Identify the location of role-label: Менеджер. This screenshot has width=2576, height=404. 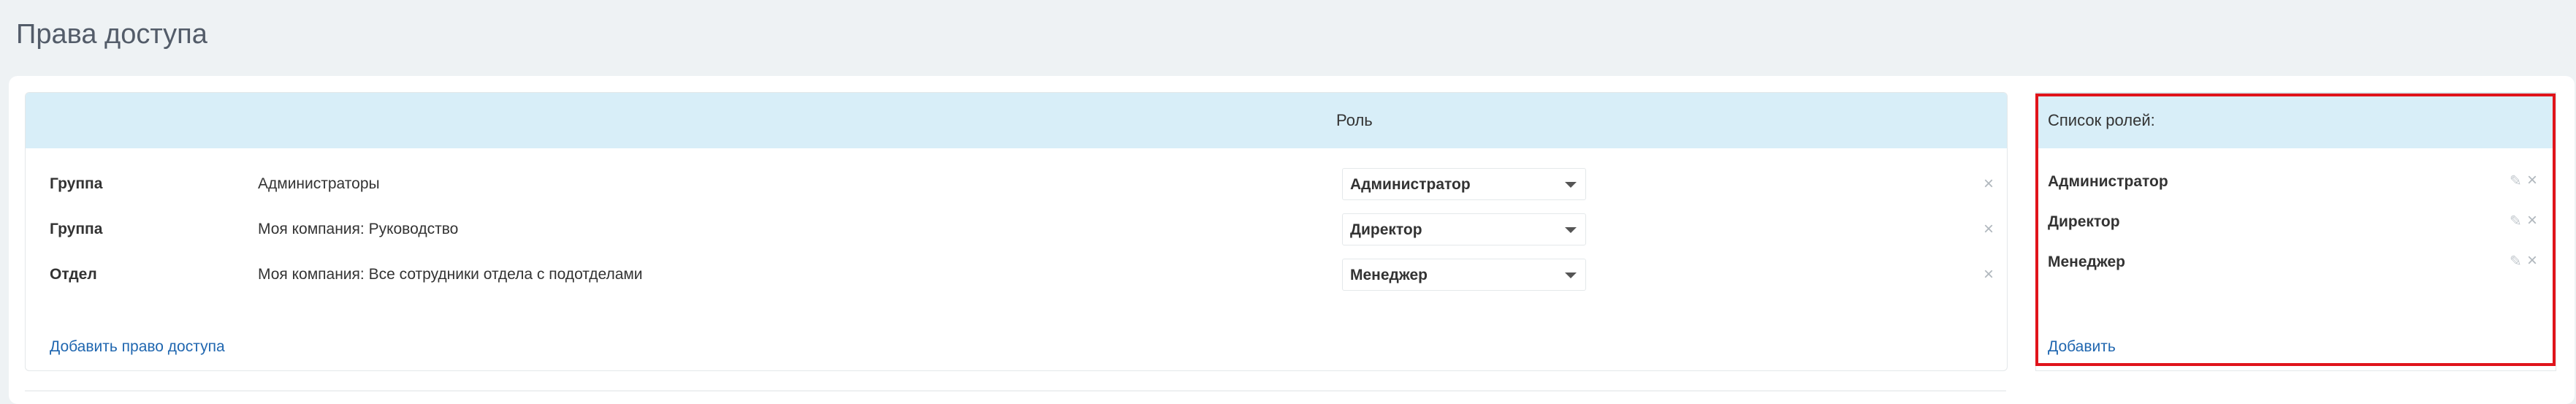
(2087, 262).